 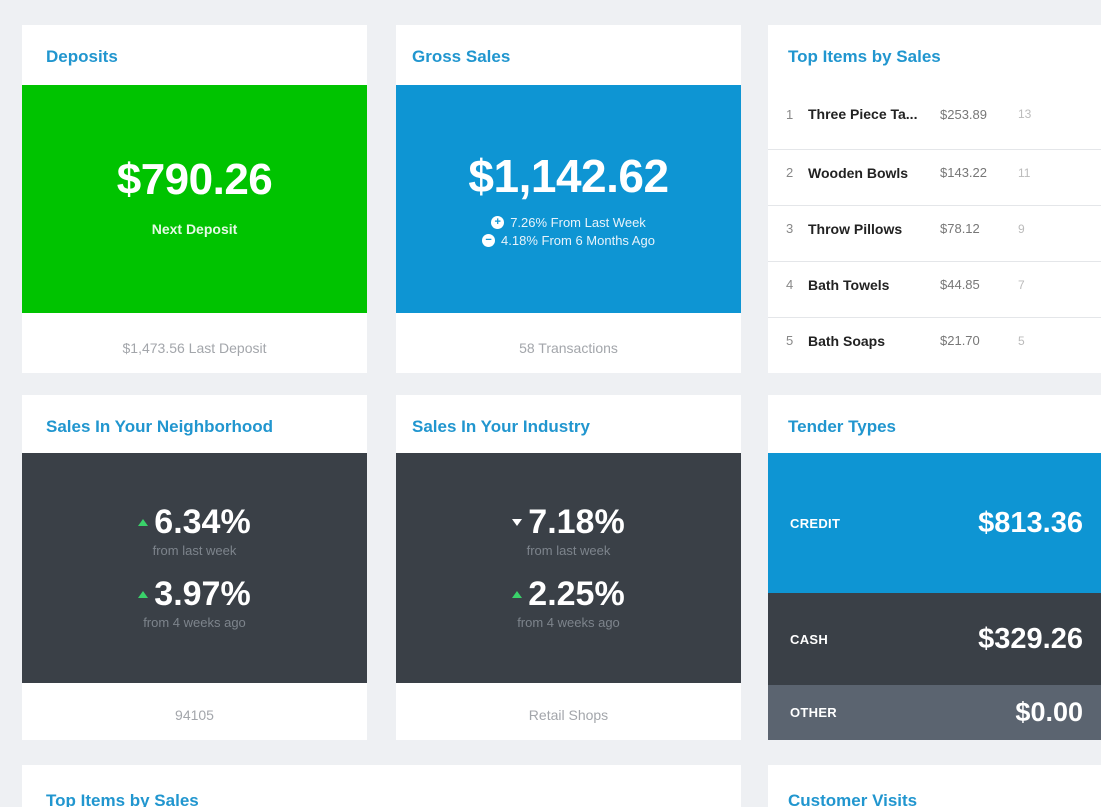 I want to click on tender-credit-row: CREDIT $813.36, so click(x=934, y=523).